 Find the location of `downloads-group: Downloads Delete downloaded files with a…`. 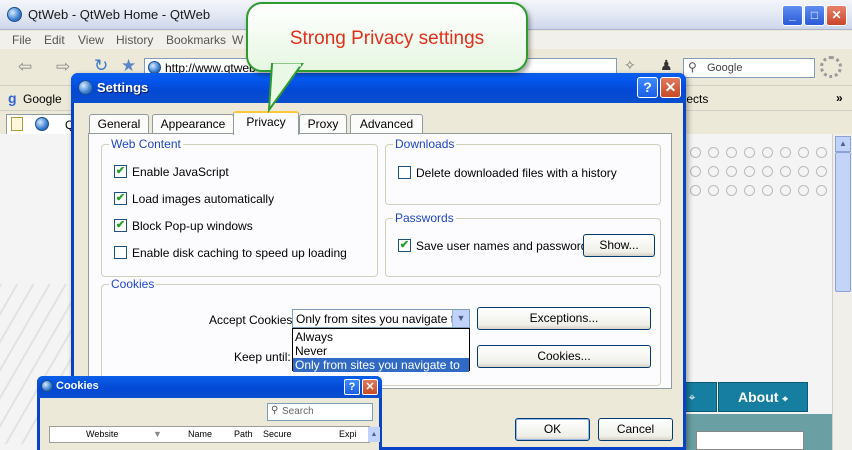

downloads-group: Downloads Delete downloaded files with a… is located at coordinates (523, 171).